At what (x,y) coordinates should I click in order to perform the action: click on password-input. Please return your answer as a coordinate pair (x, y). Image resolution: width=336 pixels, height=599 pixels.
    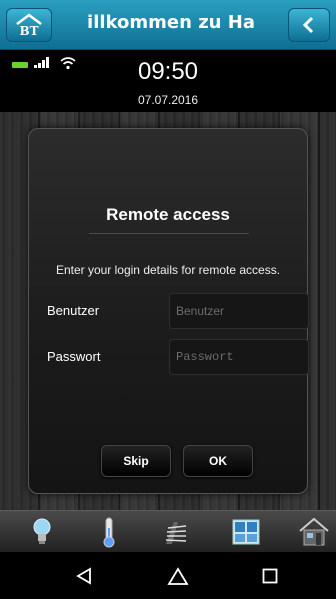
    Looking at the image, I should click on (239, 357).